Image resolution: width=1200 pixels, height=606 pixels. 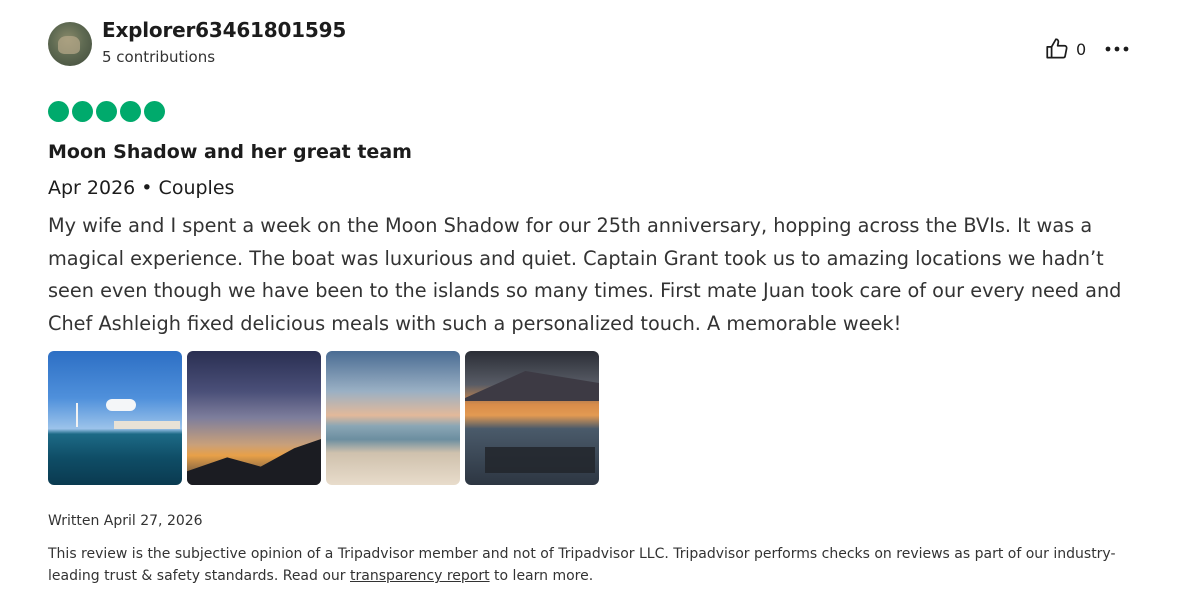 I want to click on review-title: Moon Shadow and her great team, so click(x=230, y=152).